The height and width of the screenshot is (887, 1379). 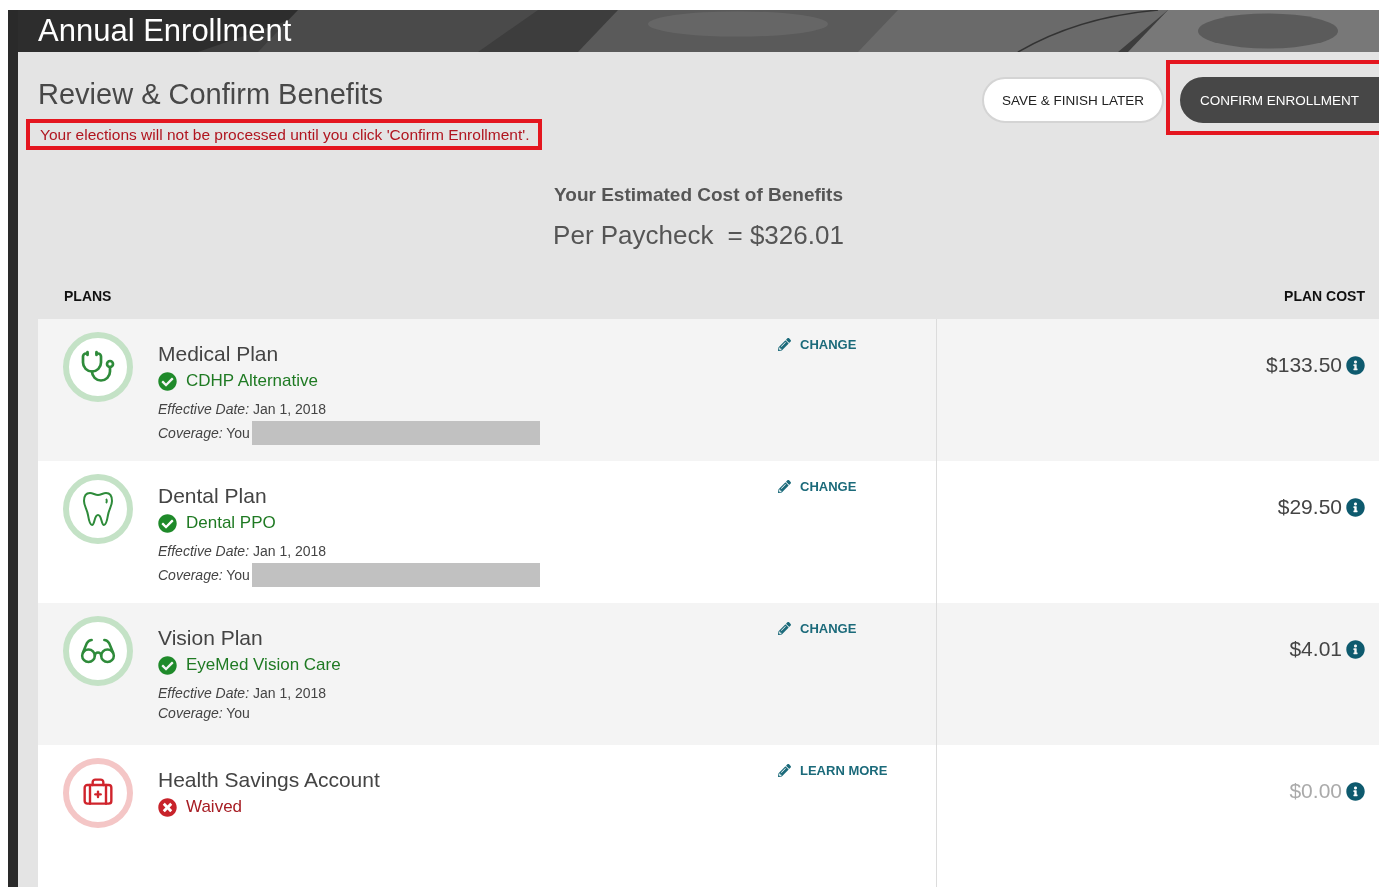 I want to click on app-title: Annual Enrollment, so click(x=165, y=31).